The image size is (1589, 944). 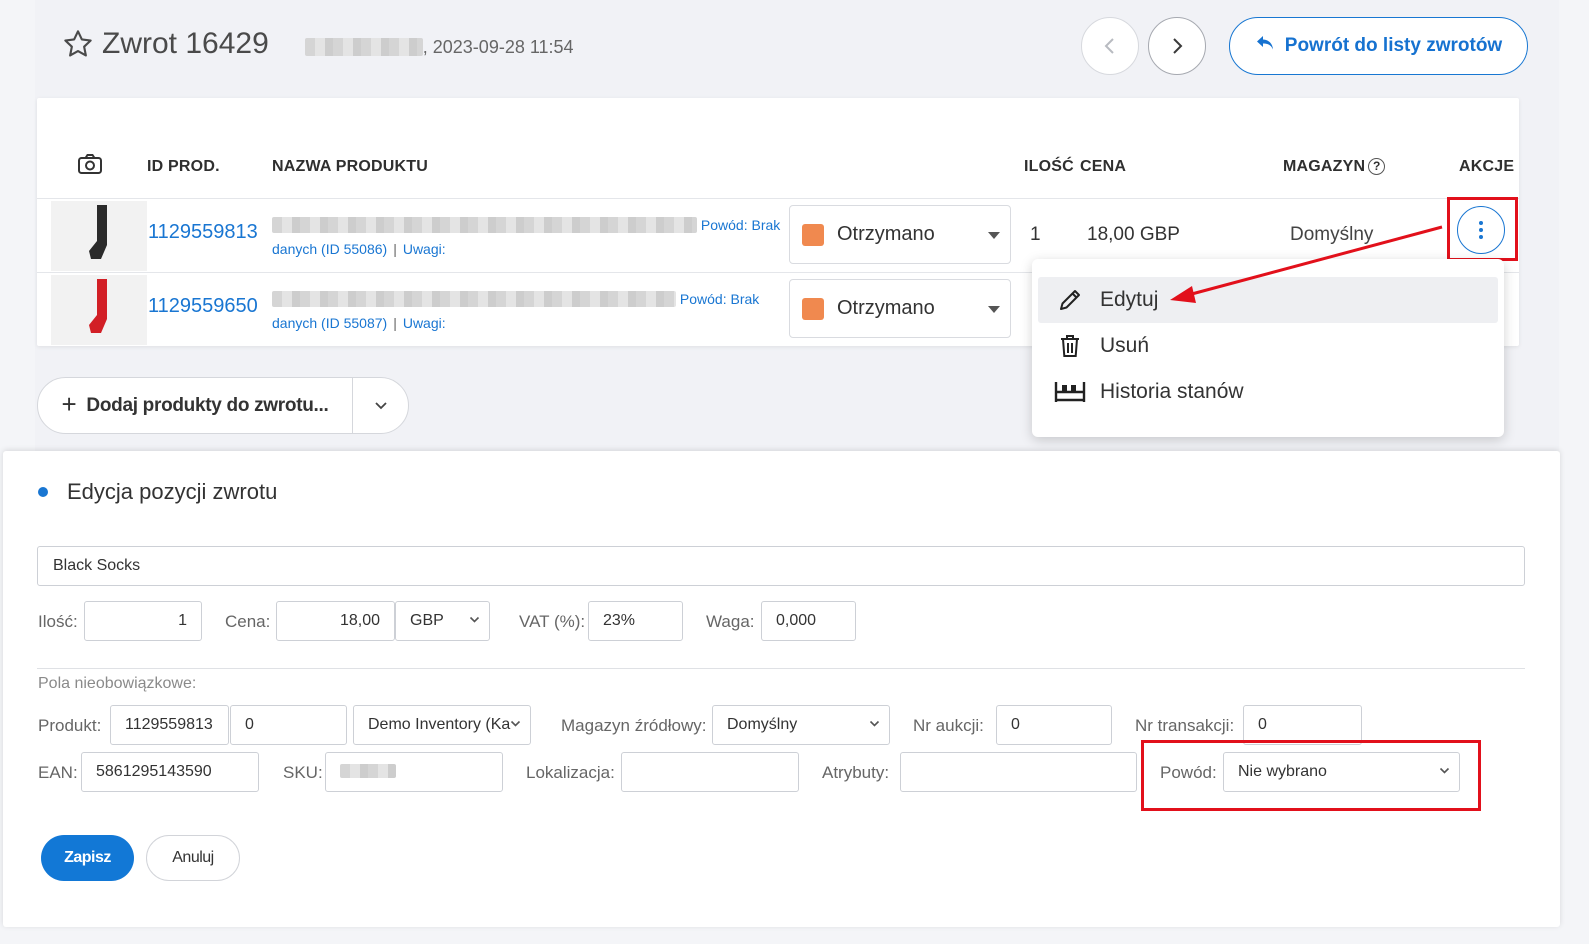 I want to click on quantity-cell: 1, so click(x=1035, y=234).